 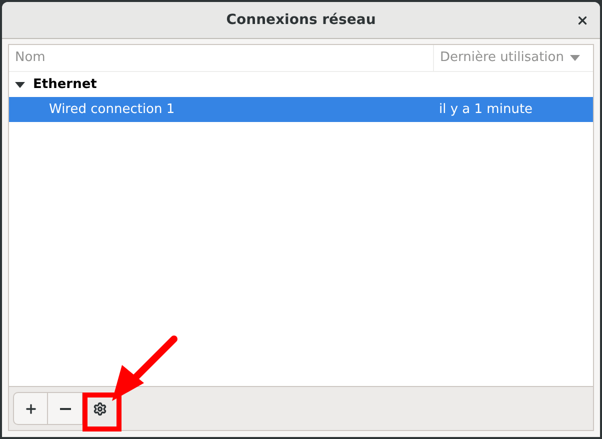 I want to click on remove-button, so click(x=65, y=408).